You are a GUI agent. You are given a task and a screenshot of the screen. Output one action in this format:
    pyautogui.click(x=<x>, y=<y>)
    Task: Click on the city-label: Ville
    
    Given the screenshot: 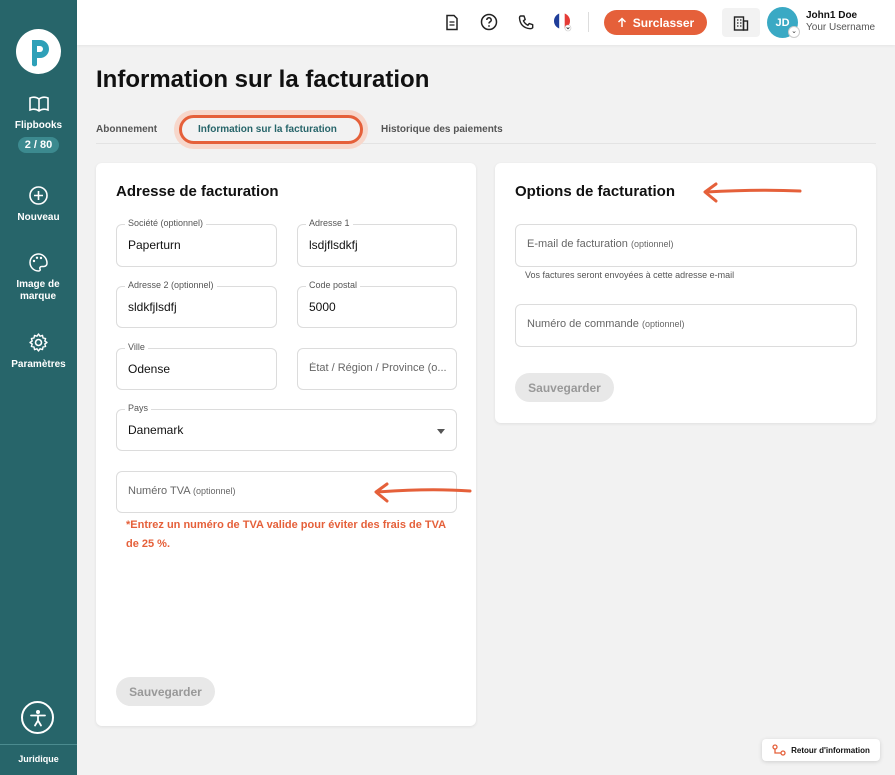 What is the action you would take?
    pyautogui.click(x=136, y=347)
    